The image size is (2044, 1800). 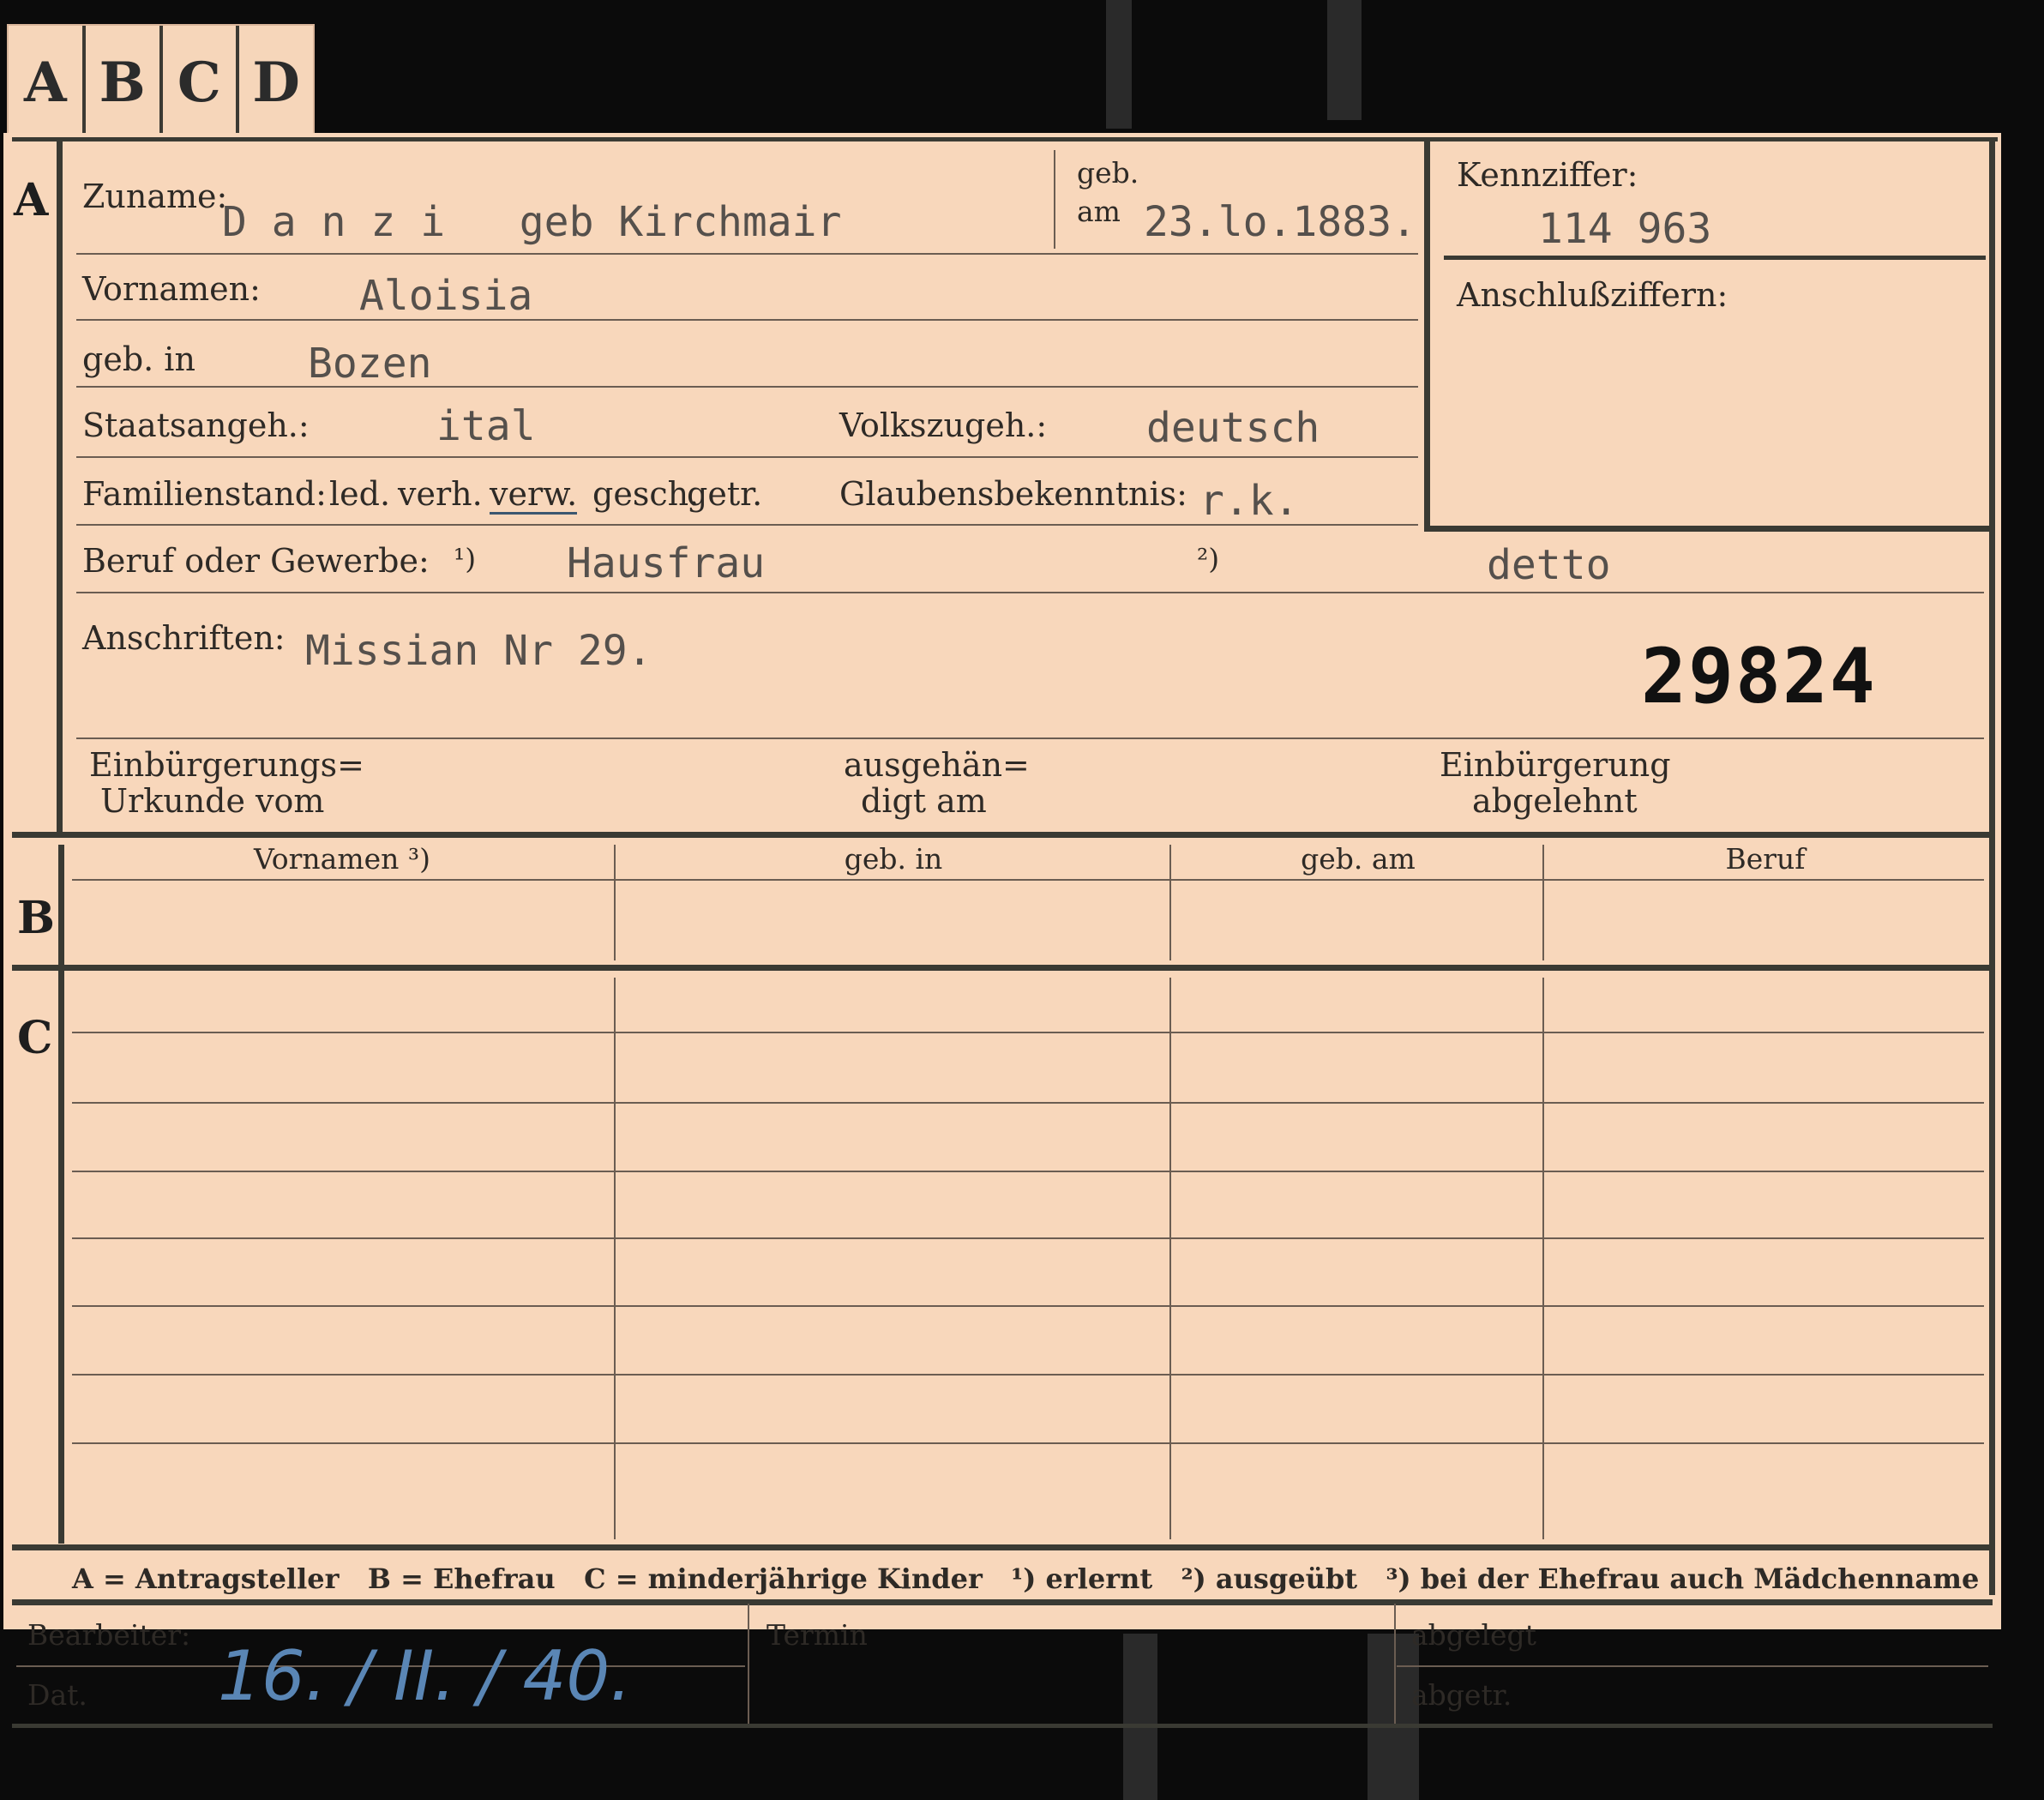 What do you see at coordinates (1461, 1695) in the screenshot?
I see `abgetr-label: abgetr.` at bounding box center [1461, 1695].